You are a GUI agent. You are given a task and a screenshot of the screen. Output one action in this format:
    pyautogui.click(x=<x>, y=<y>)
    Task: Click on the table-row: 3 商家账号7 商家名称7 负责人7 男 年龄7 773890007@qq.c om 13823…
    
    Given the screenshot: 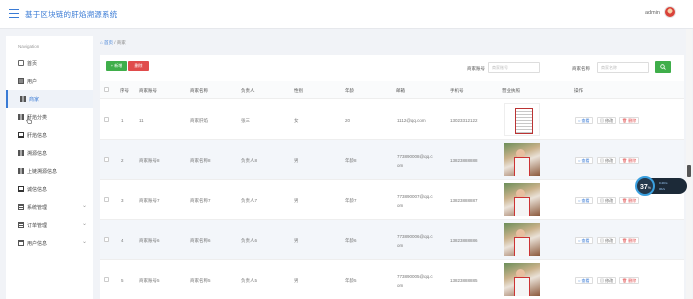 What is the action you would take?
    pyautogui.click(x=392, y=200)
    